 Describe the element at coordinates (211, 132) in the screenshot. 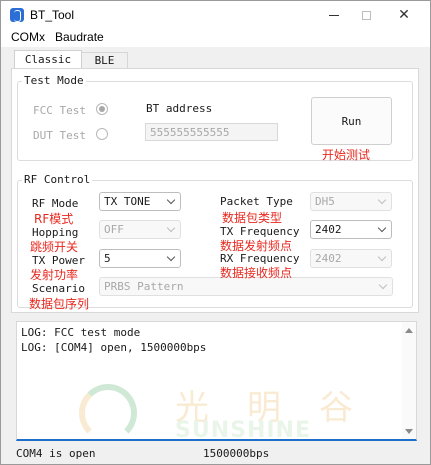

I see `bt-address-input: 555555555555` at that location.